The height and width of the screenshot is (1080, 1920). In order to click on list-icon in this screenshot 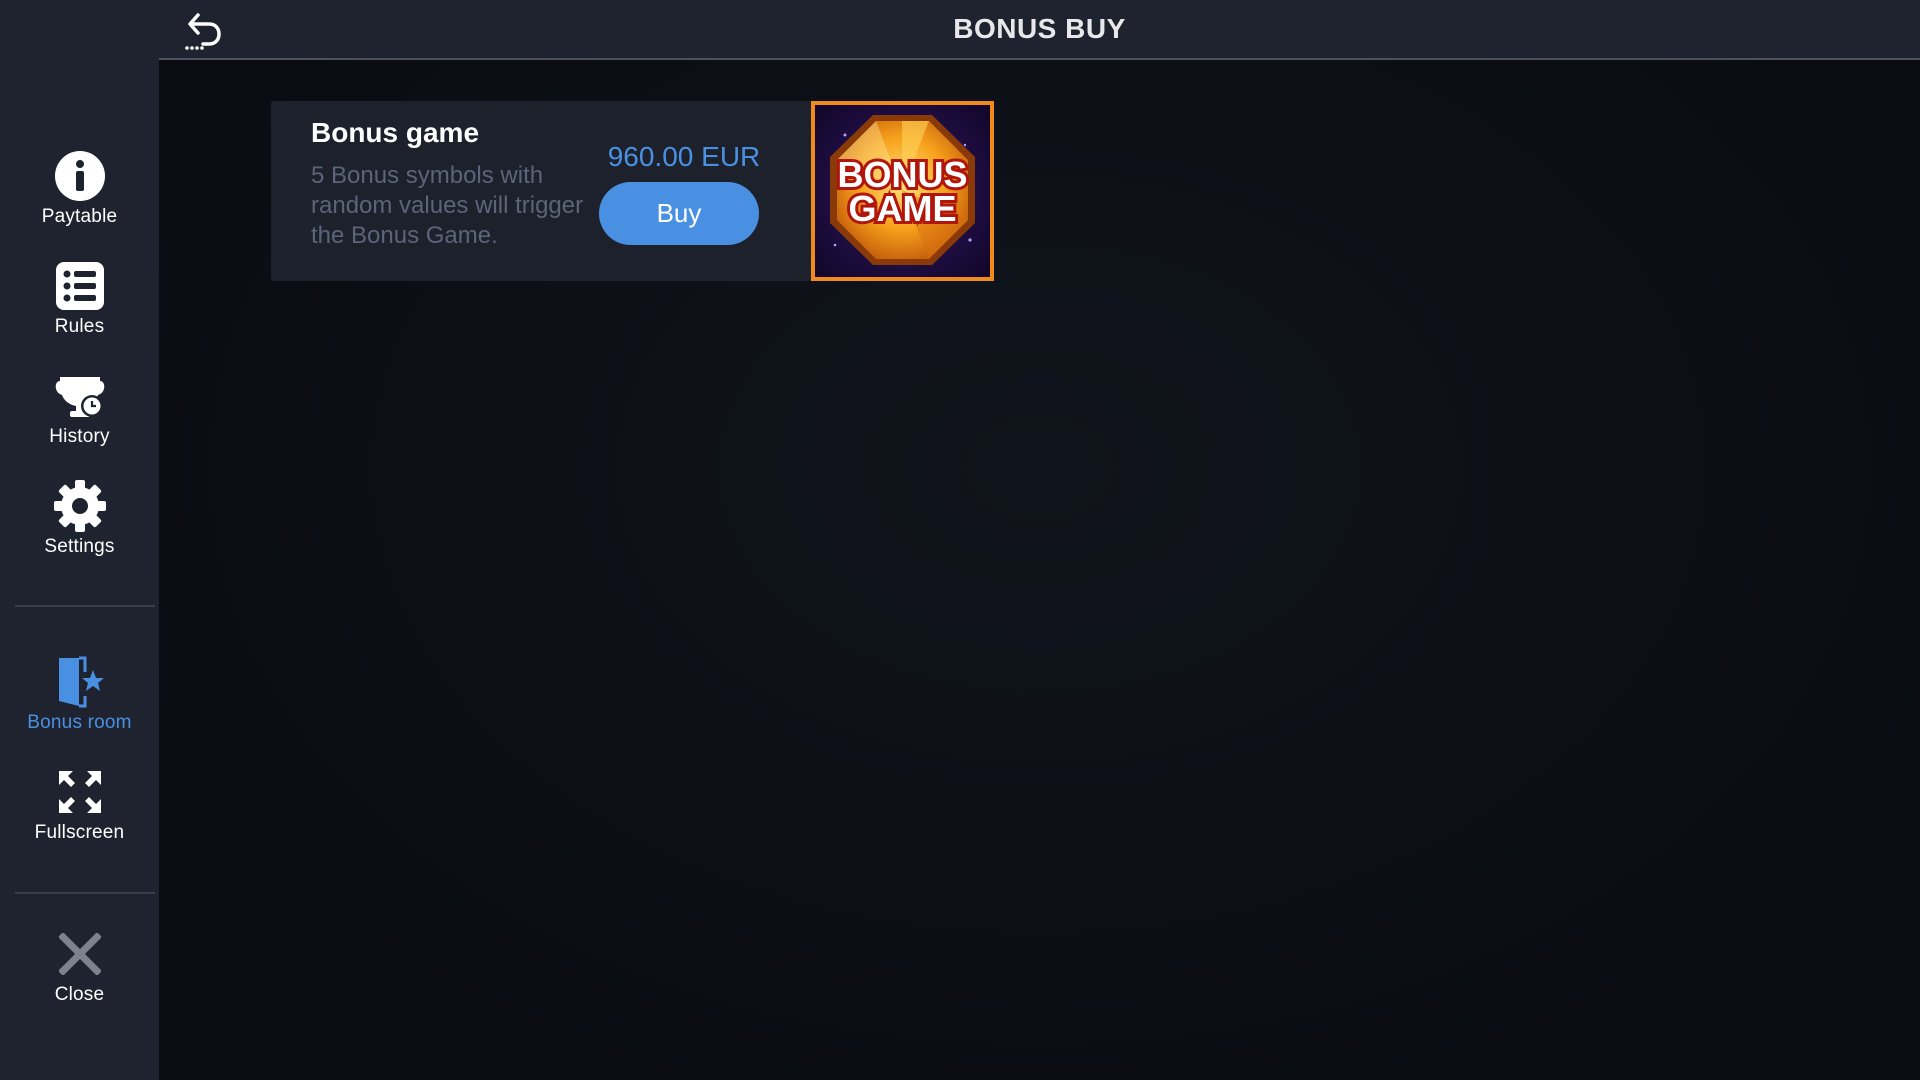, I will do `click(80, 286)`.